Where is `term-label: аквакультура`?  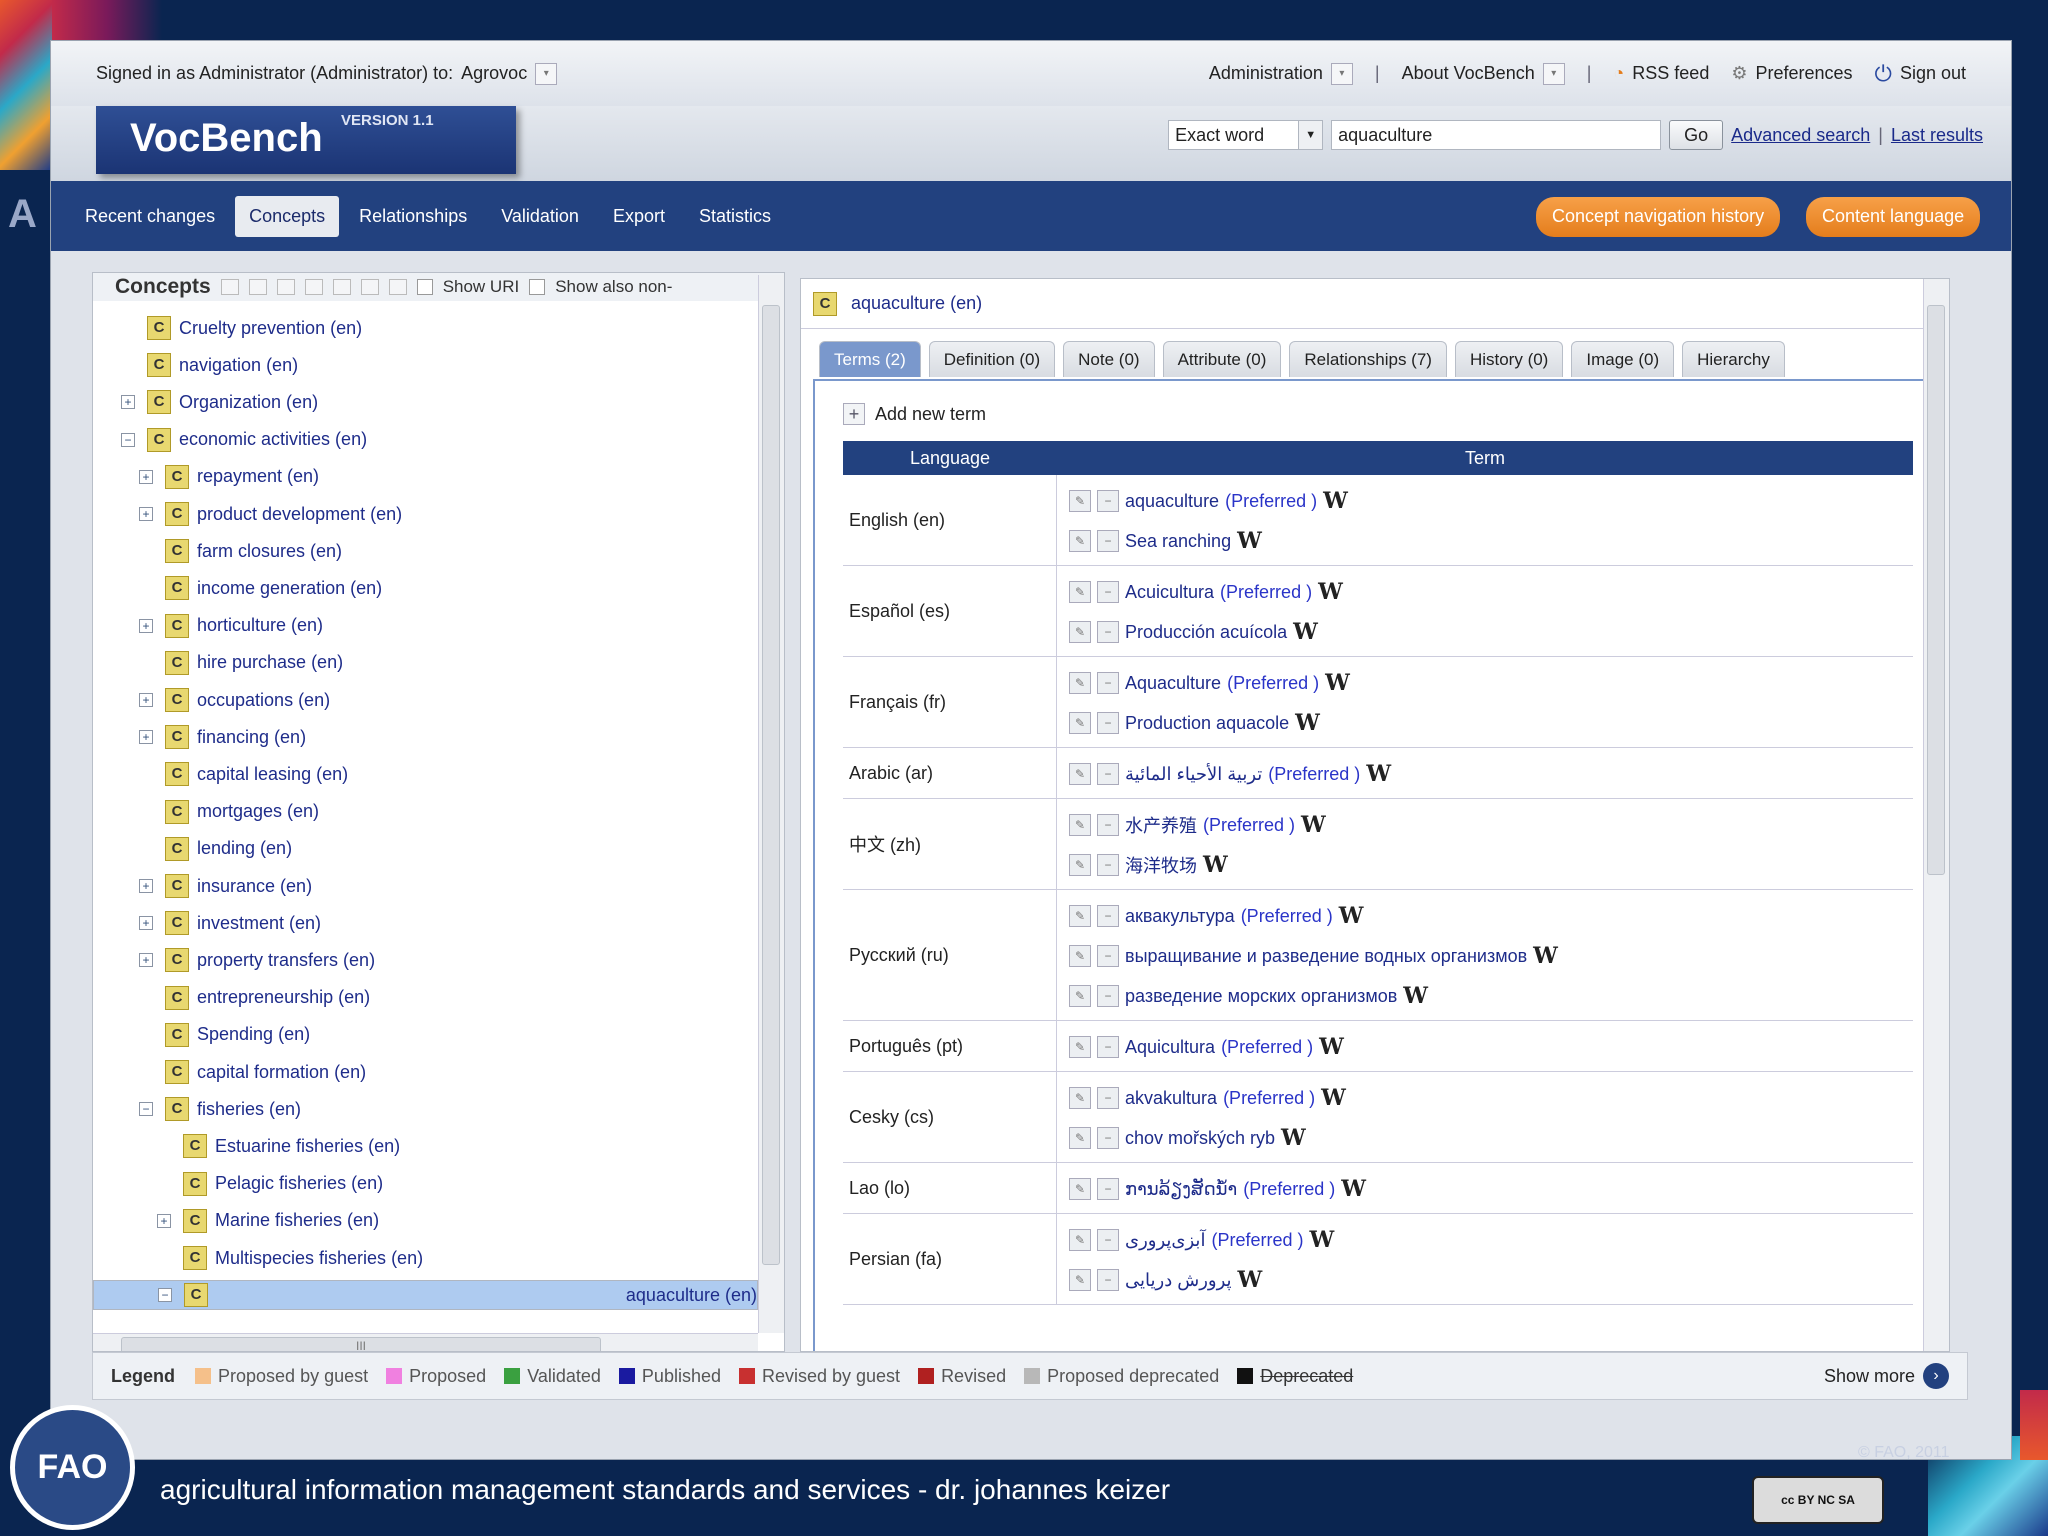 term-label: аквакультура is located at coordinates (1180, 916).